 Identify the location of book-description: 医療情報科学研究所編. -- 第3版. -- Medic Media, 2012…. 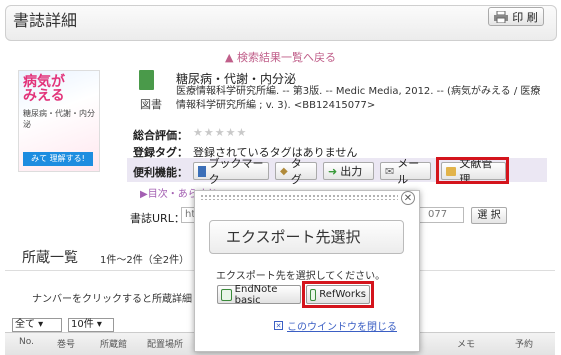
(358, 98).